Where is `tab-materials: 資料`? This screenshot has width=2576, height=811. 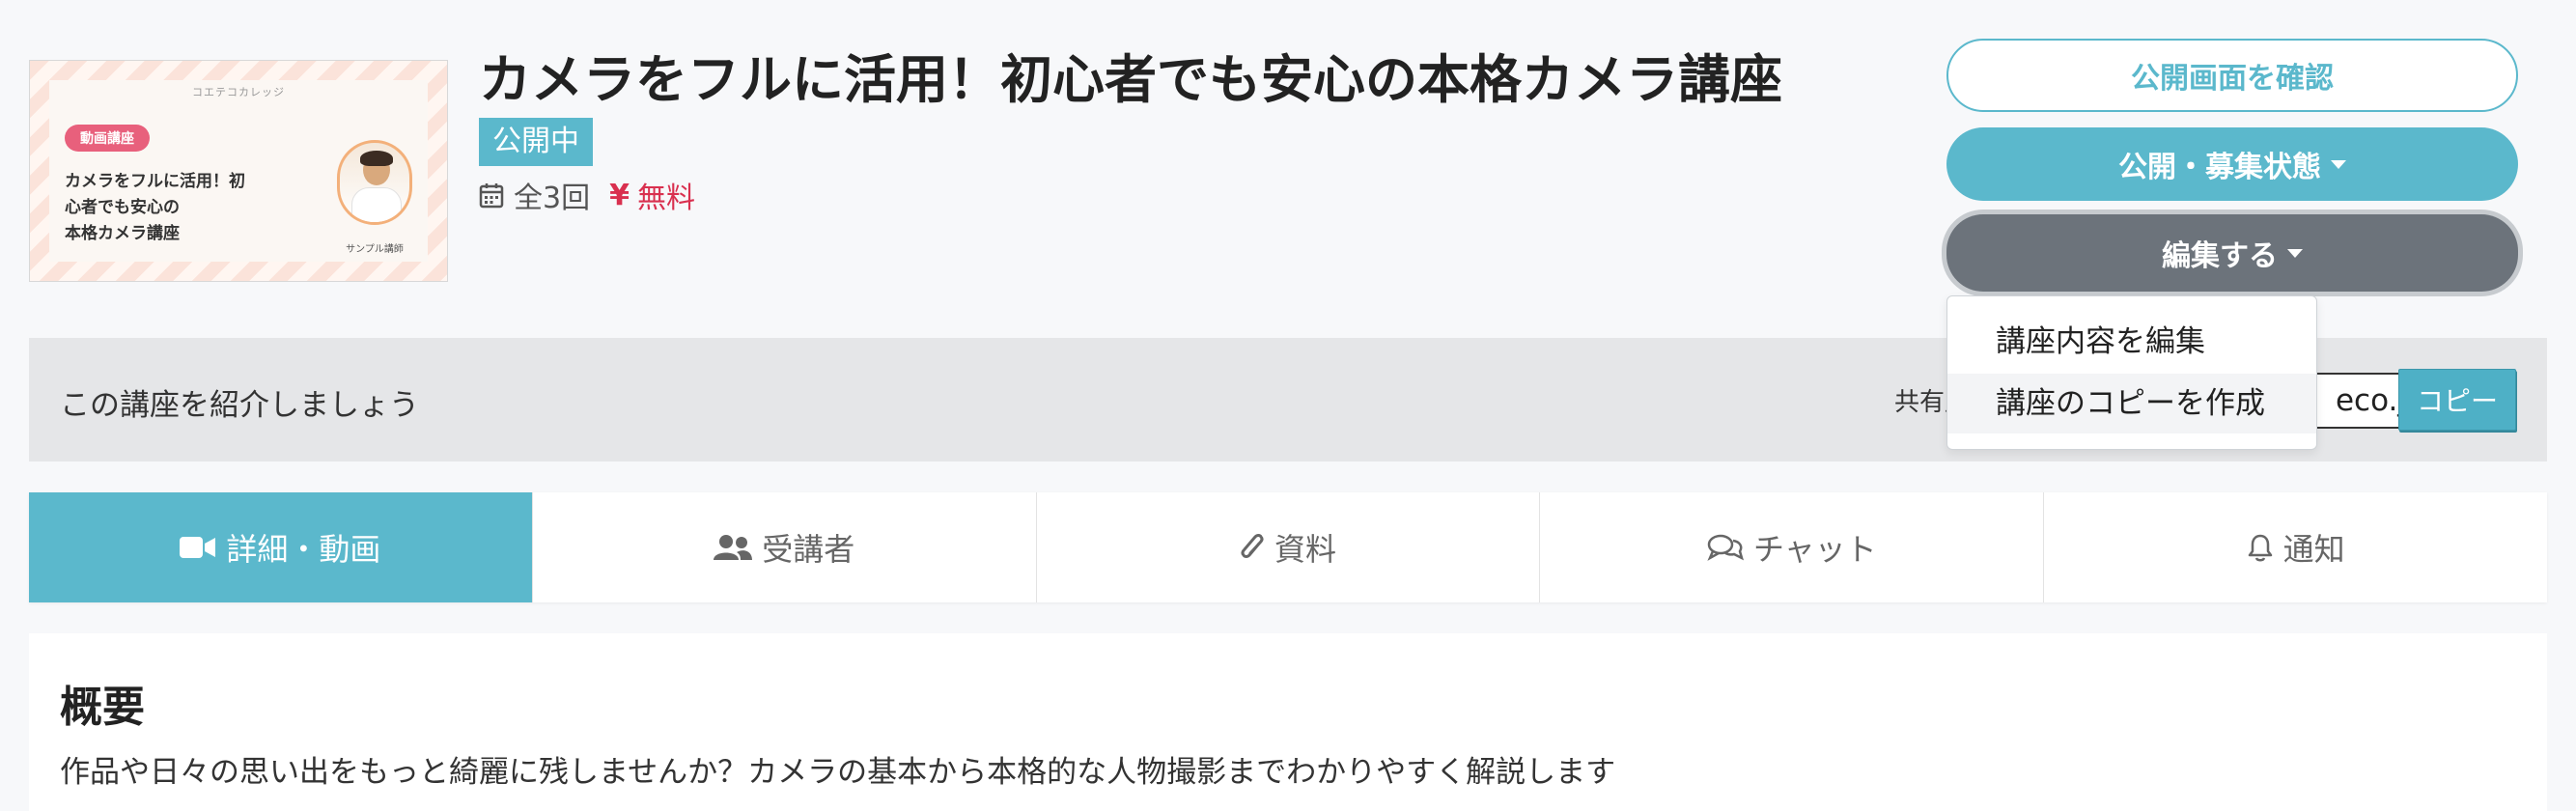
tab-materials: 資料 is located at coordinates (1289, 547).